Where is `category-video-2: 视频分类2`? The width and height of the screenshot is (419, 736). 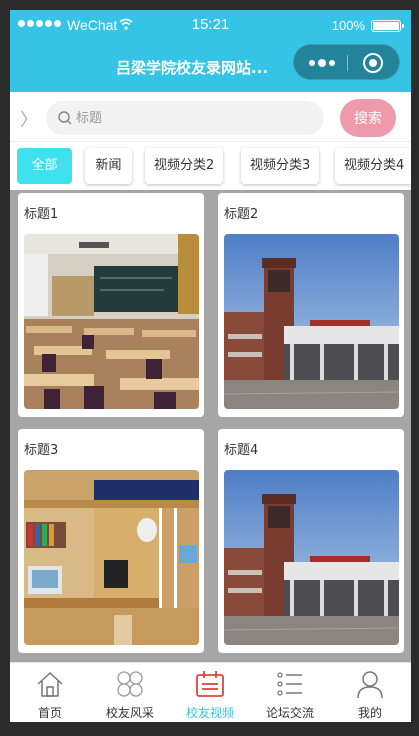 category-video-2: 视频分类2 is located at coordinates (184, 166).